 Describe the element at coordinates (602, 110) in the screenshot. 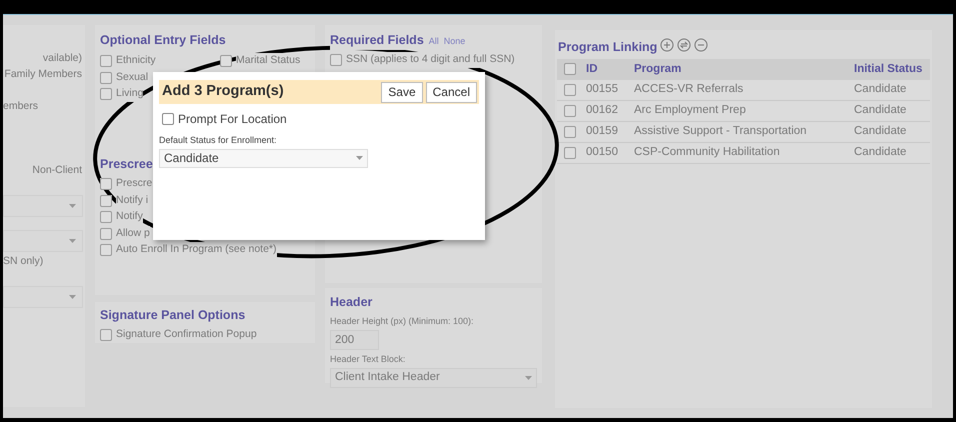

I see `table-cell-text: 00162` at that location.